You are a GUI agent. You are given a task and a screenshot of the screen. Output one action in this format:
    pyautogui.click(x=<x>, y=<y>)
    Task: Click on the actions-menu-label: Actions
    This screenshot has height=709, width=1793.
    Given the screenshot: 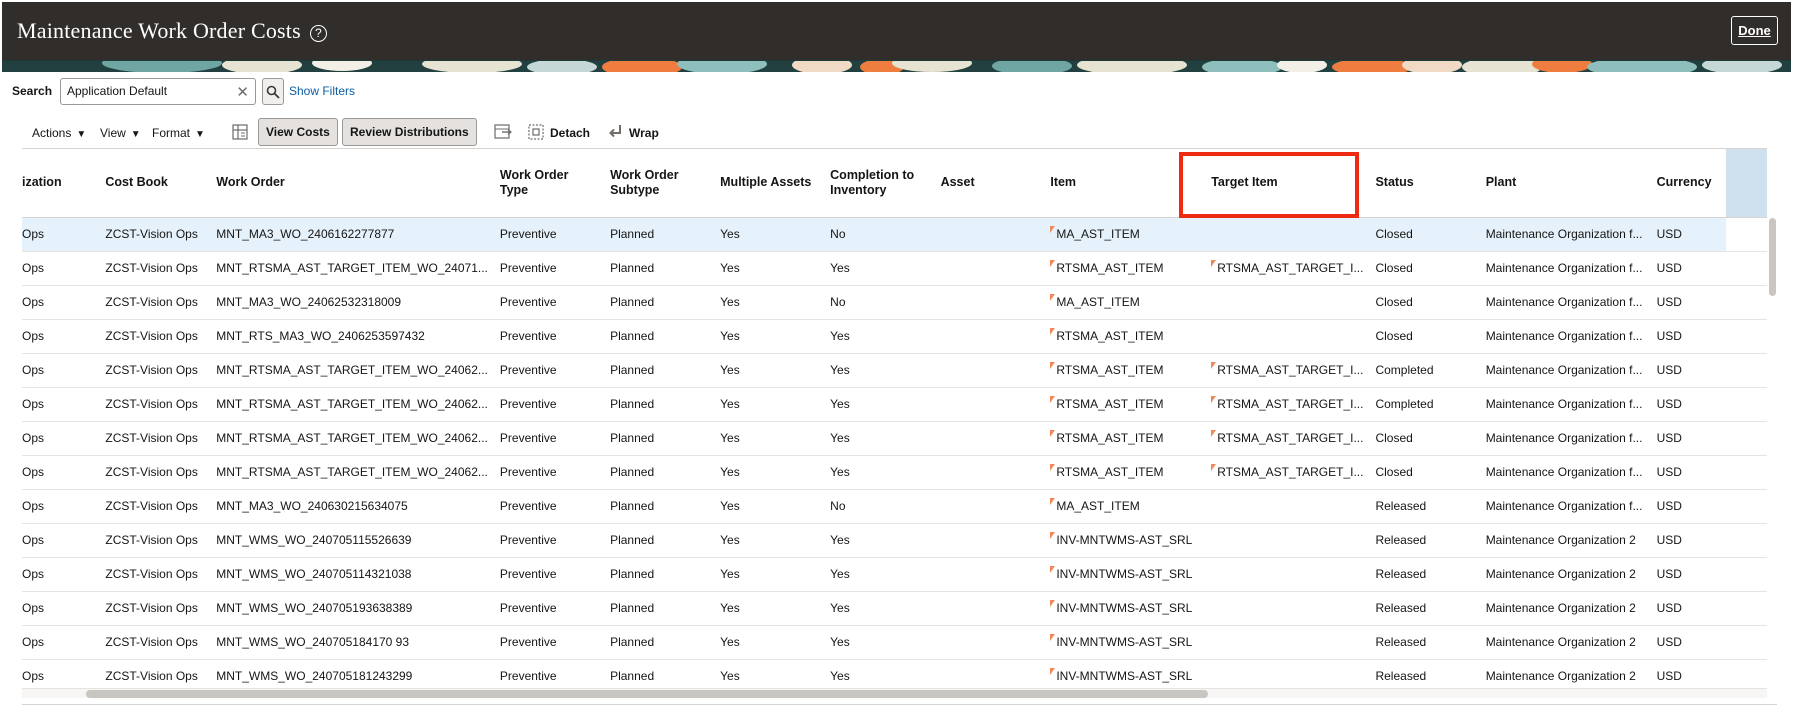 What is the action you would take?
    pyautogui.click(x=52, y=133)
    